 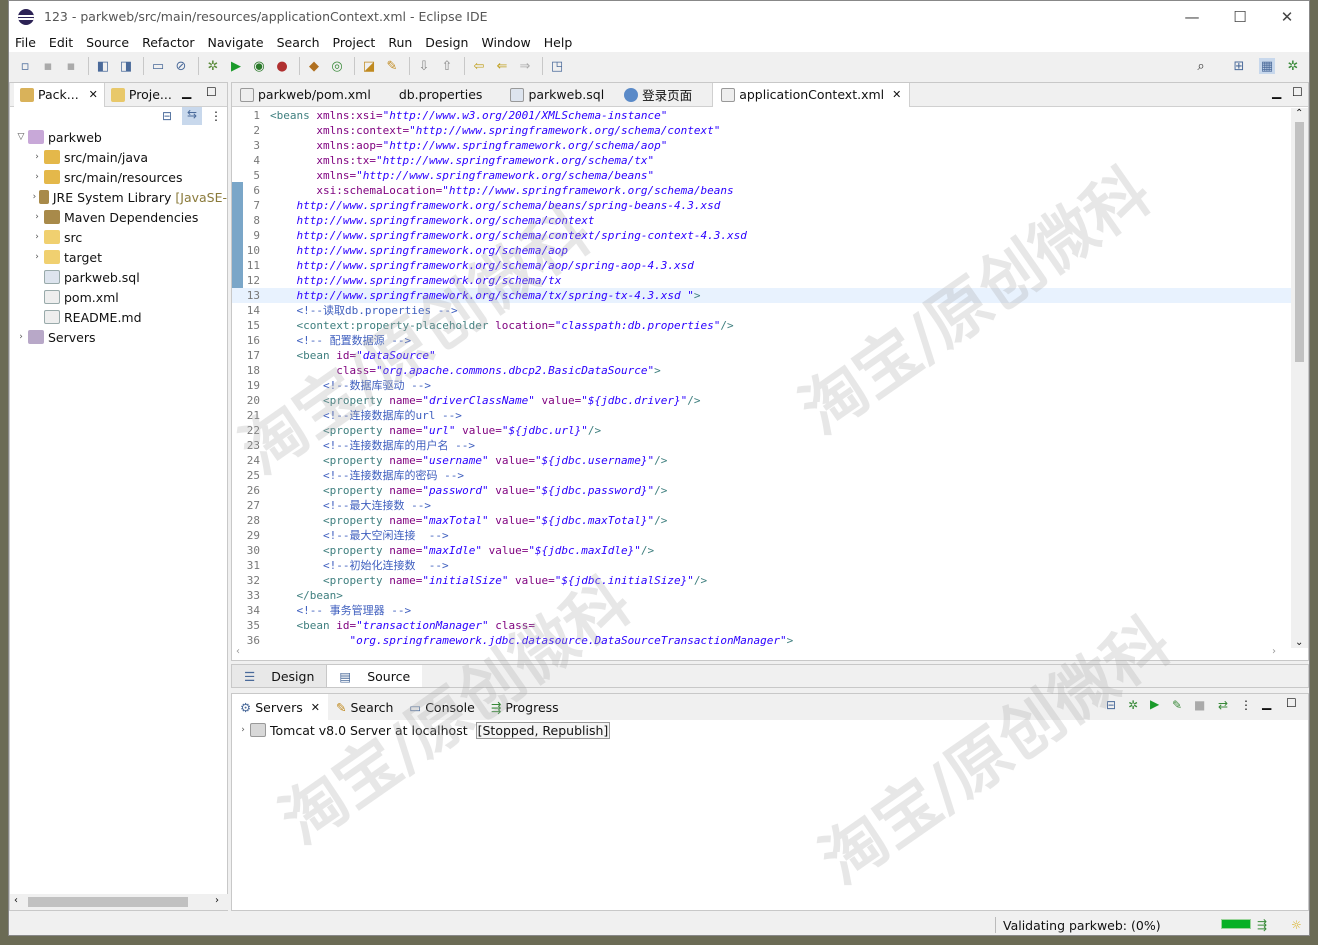 What do you see at coordinates (557, 66) in the screenshot?
I see `pin-editor-icon: ◳` at bounding box center [557, 66].